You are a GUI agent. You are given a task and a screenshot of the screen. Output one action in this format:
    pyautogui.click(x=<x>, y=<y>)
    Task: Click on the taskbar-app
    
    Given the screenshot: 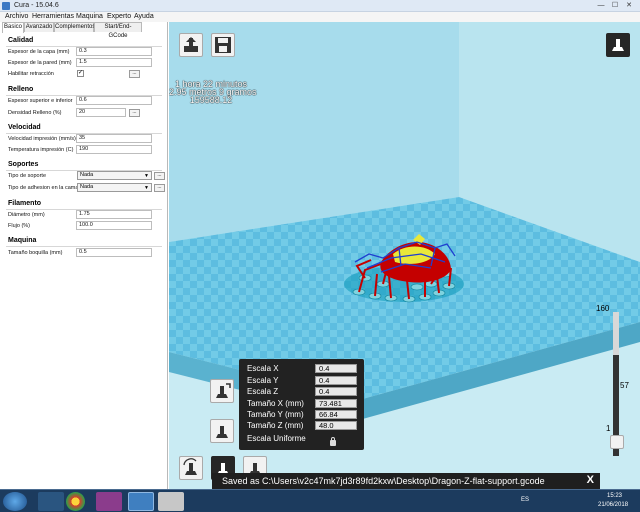 What is the action you would take?
    pyautogui.click(x=171, y=501)
    